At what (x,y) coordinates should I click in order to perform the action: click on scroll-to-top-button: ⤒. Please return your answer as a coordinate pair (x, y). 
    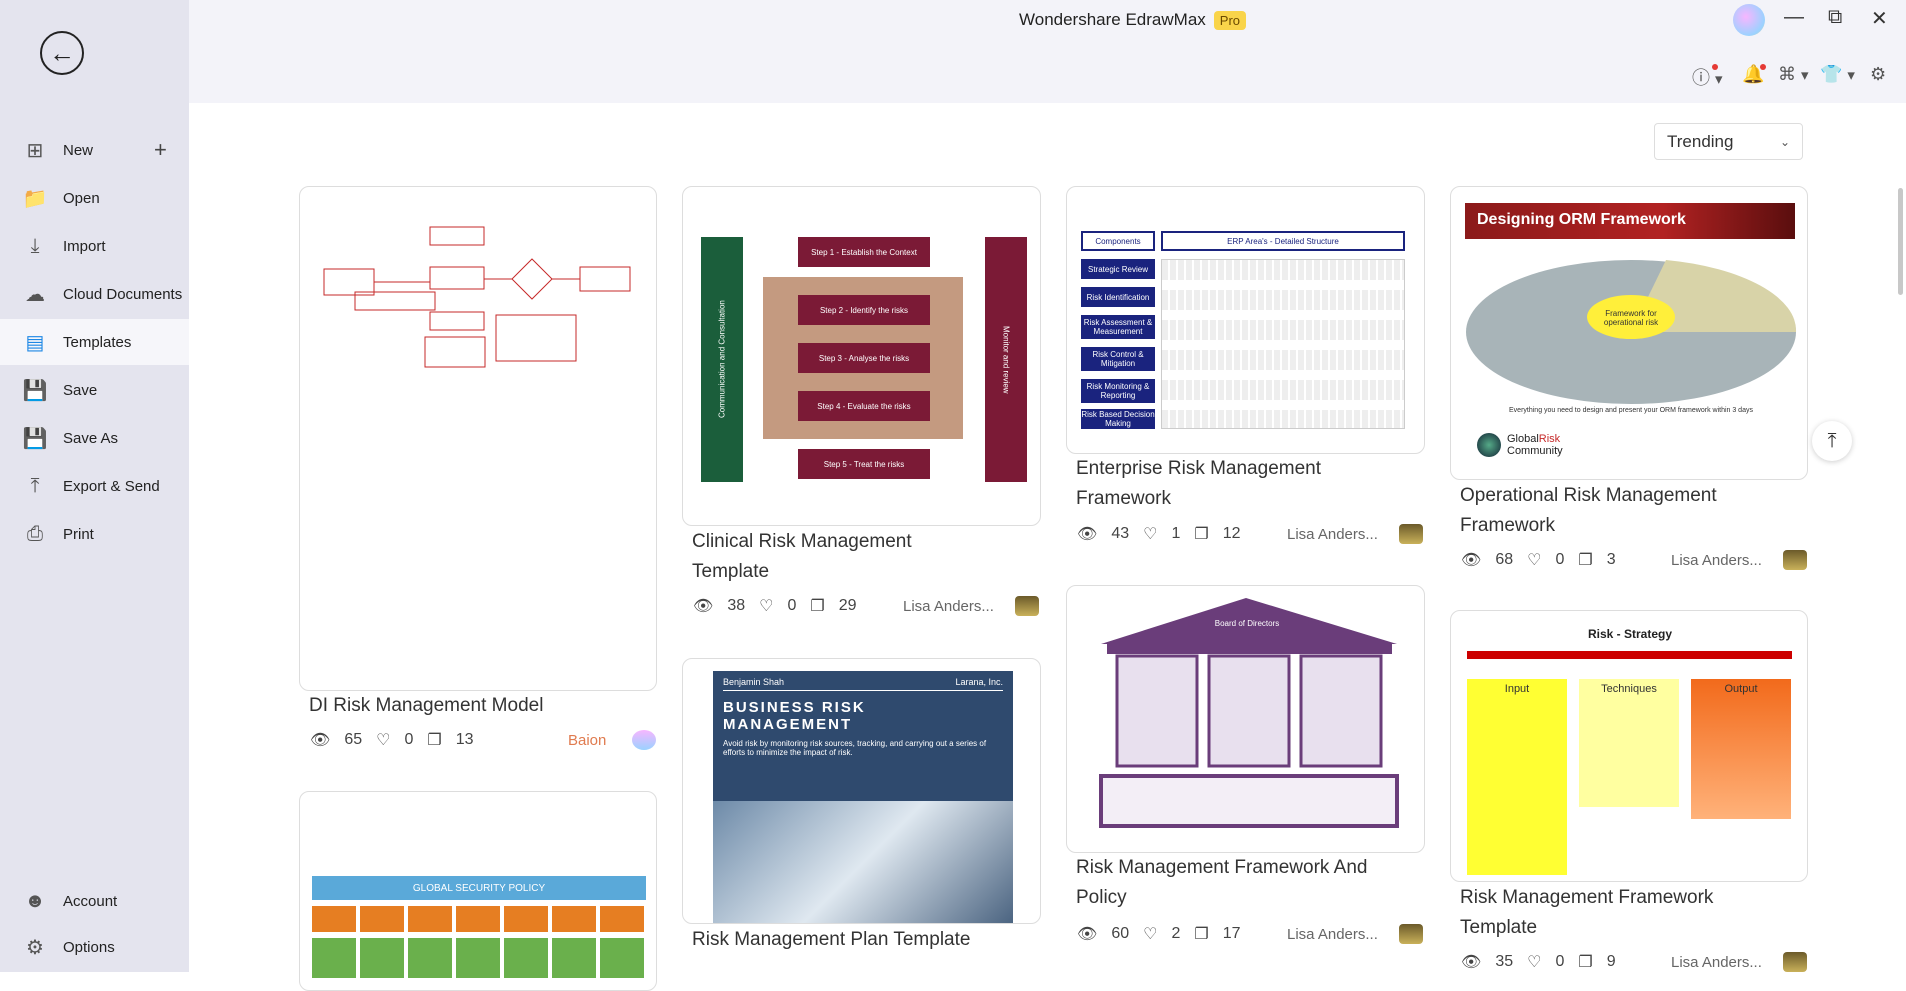
    Looking at the image, I should click on (1832, 441).